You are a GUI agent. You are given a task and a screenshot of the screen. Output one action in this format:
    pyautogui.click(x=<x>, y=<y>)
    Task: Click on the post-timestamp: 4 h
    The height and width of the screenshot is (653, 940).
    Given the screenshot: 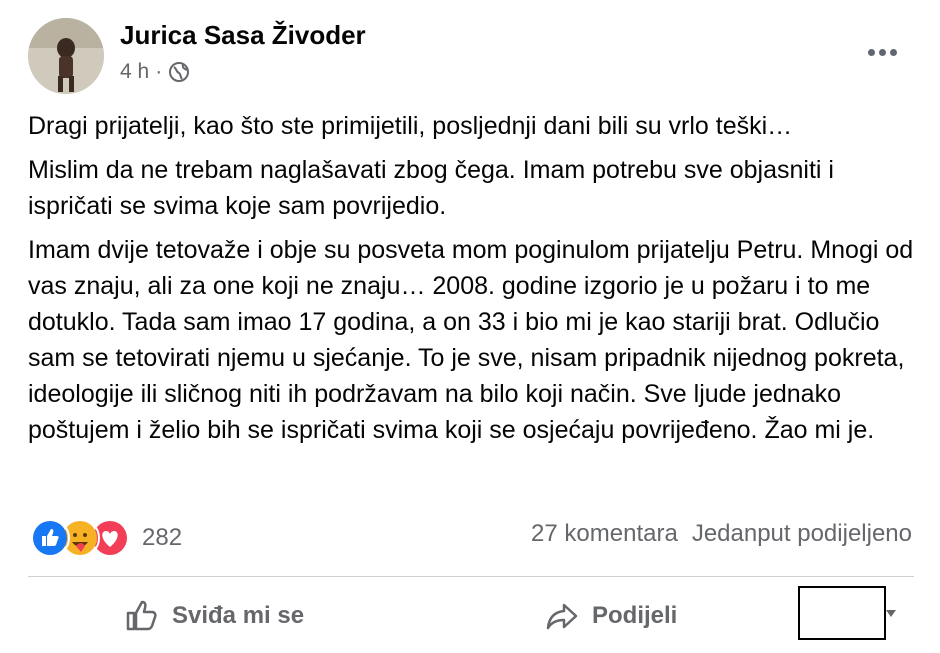 What is the action you would take?
    pyautogui.click(x=134, y=72)
    